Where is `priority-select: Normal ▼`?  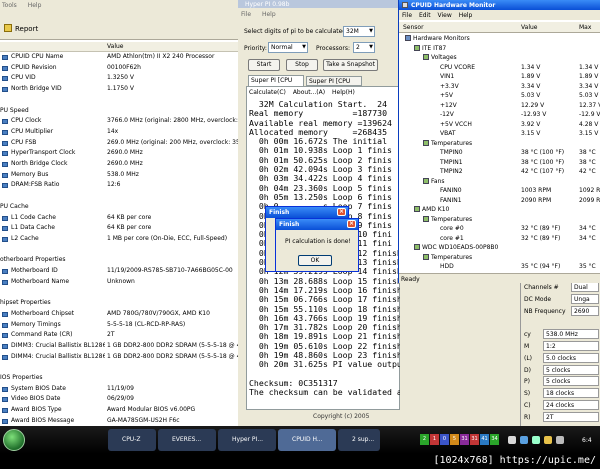
priority-select: Normal ▼ is located at coordinates (288, 47).